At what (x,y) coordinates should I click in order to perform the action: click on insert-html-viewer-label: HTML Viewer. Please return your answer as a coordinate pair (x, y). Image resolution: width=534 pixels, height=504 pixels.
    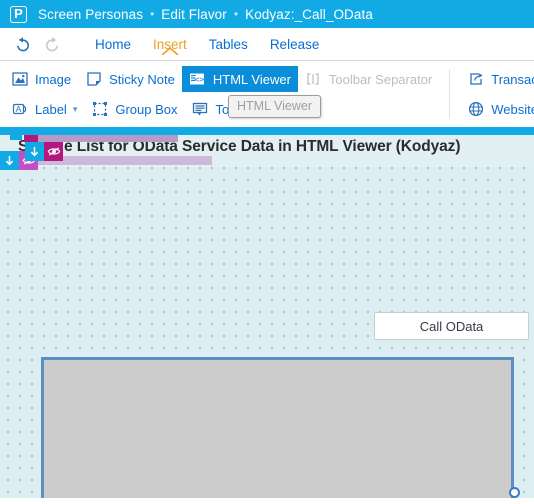
    Looking at the image, I should click on (251, 79).